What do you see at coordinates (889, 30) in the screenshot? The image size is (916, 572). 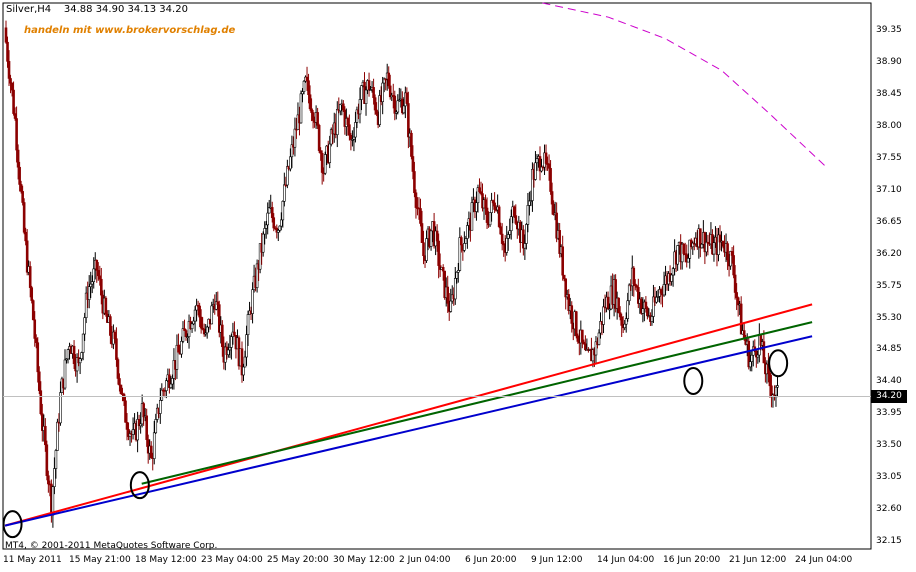 I see `price-tick: 39.35` at bounding box center [889, 30].